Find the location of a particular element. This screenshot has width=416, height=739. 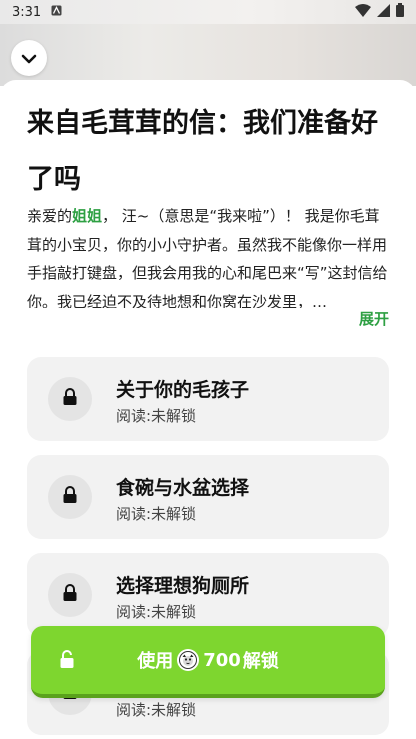

unlock-label: 使用 700 解锁 is located at coordinates (208, 660).